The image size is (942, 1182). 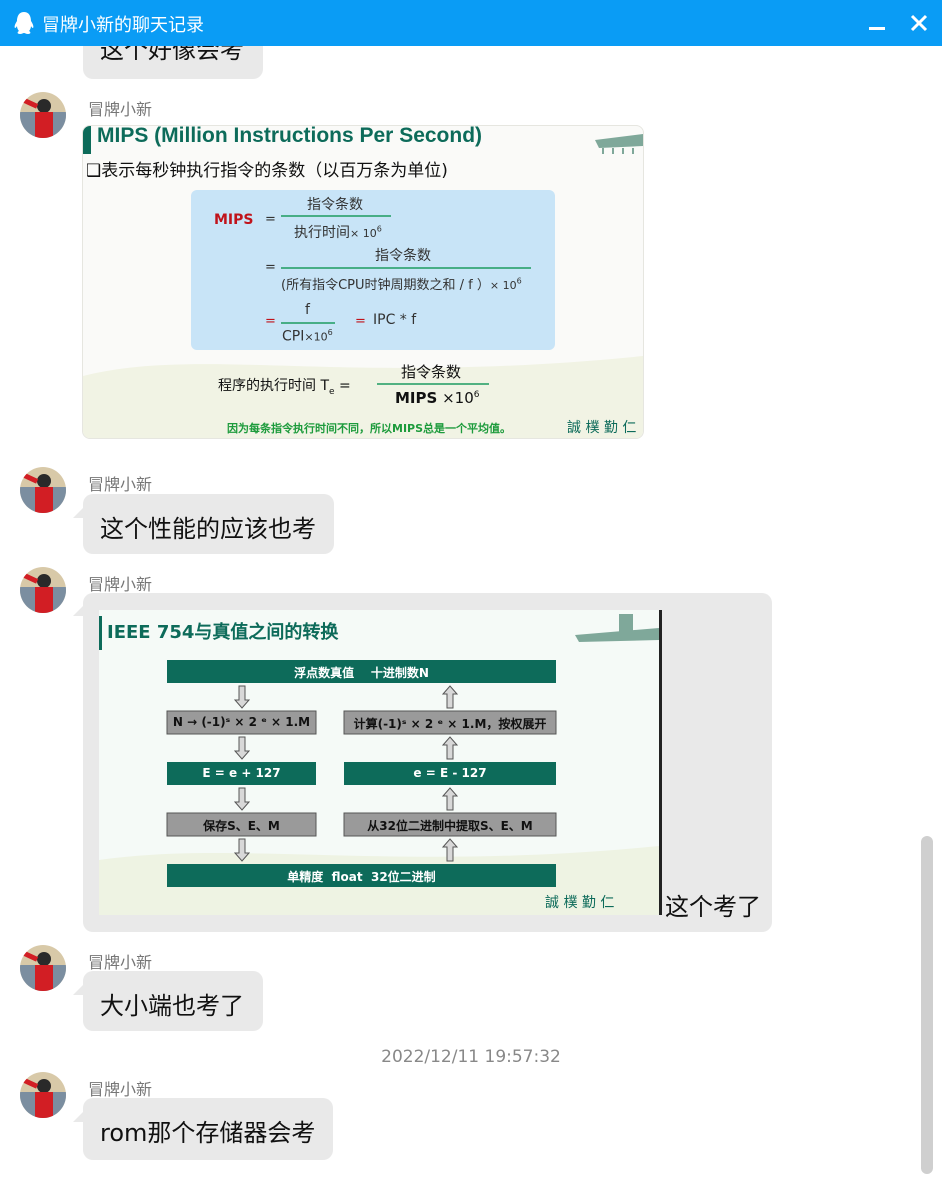 I want to click on scrollbar-thumb, so click(x=927, y=1005).